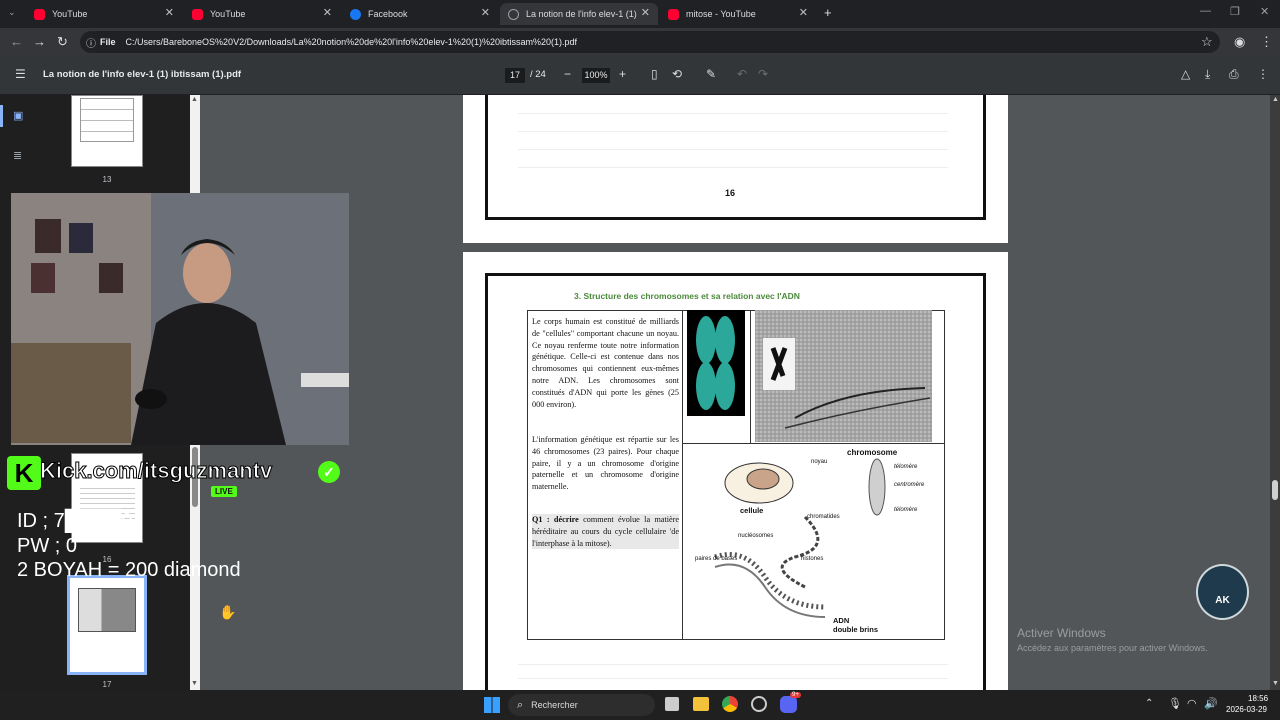 The height and width of the screenshot is (720, 1280). I want to click on menu-dots-icon: ⋮, so click(1266, 42).